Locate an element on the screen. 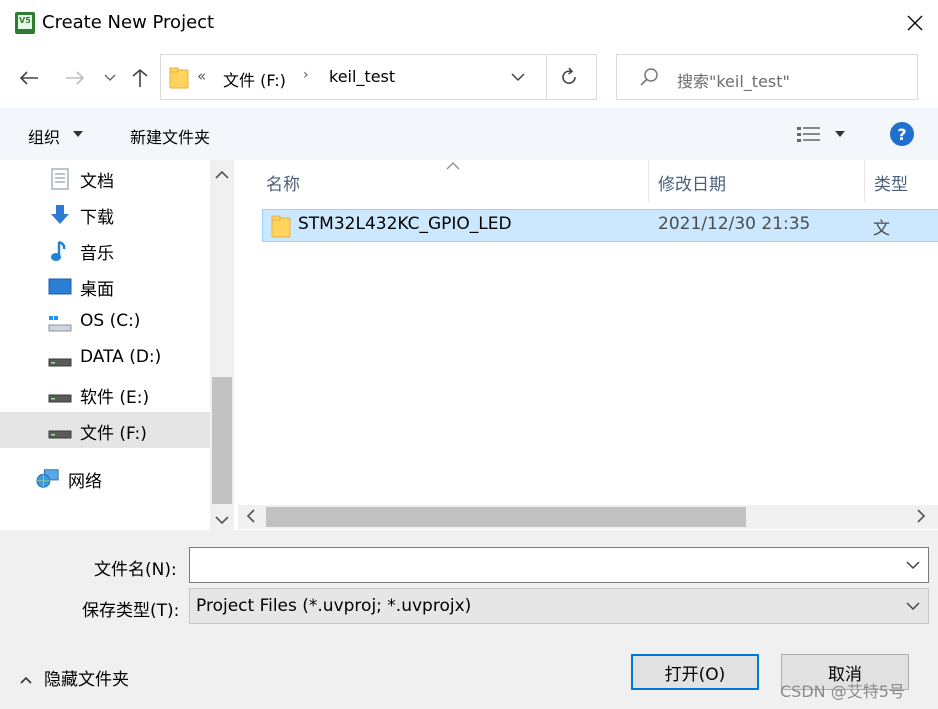 The image size is (938, 709). hide-folders-label: 隐藏文件夹 is located at coordinates (86, 680).